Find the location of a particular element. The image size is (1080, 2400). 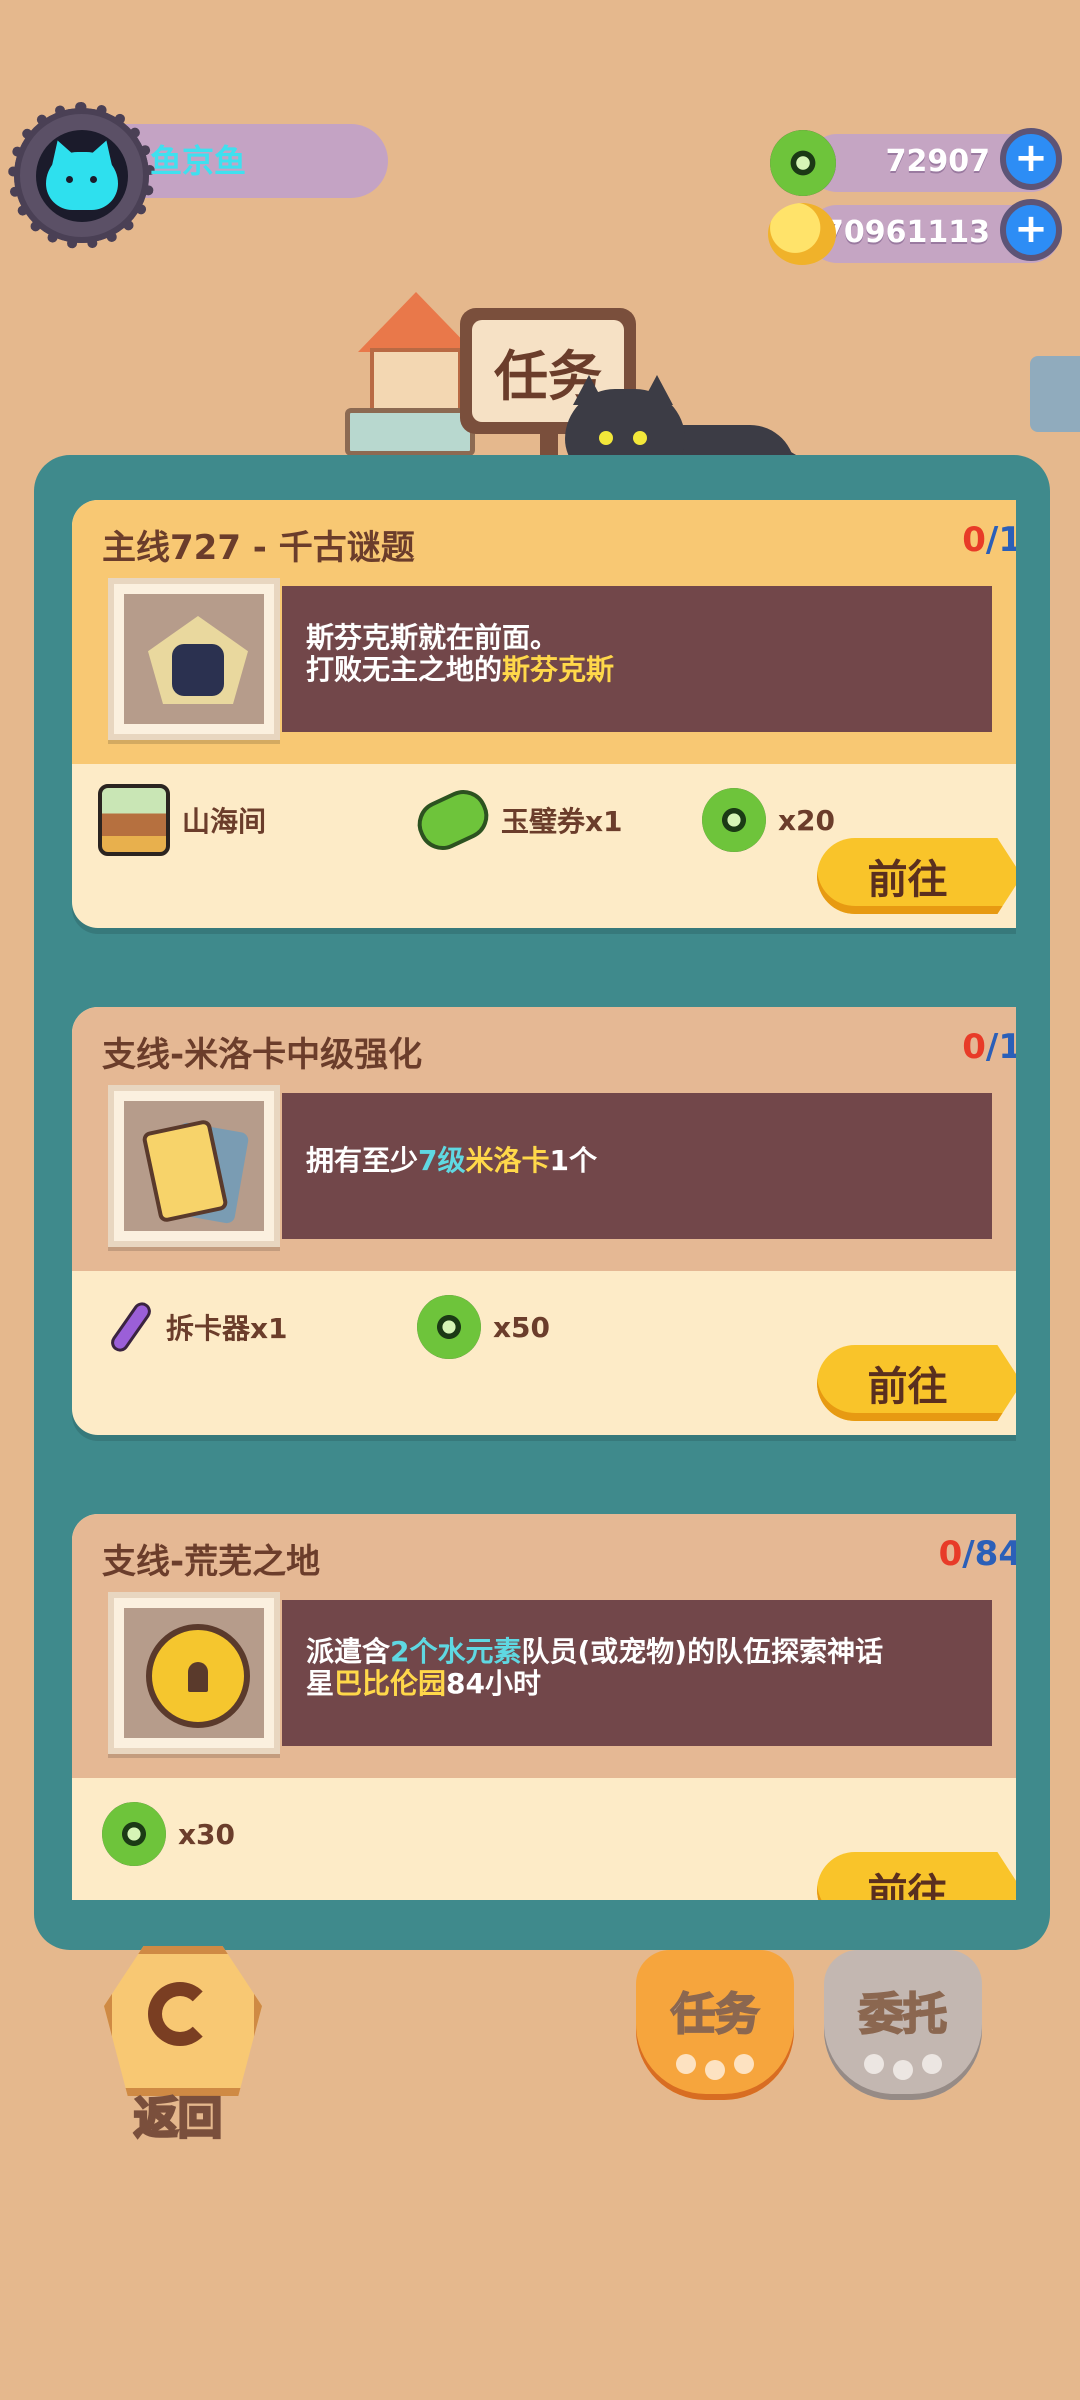

task-title: 主线727 - 千古谜题 is located at coordinates (258, 548).